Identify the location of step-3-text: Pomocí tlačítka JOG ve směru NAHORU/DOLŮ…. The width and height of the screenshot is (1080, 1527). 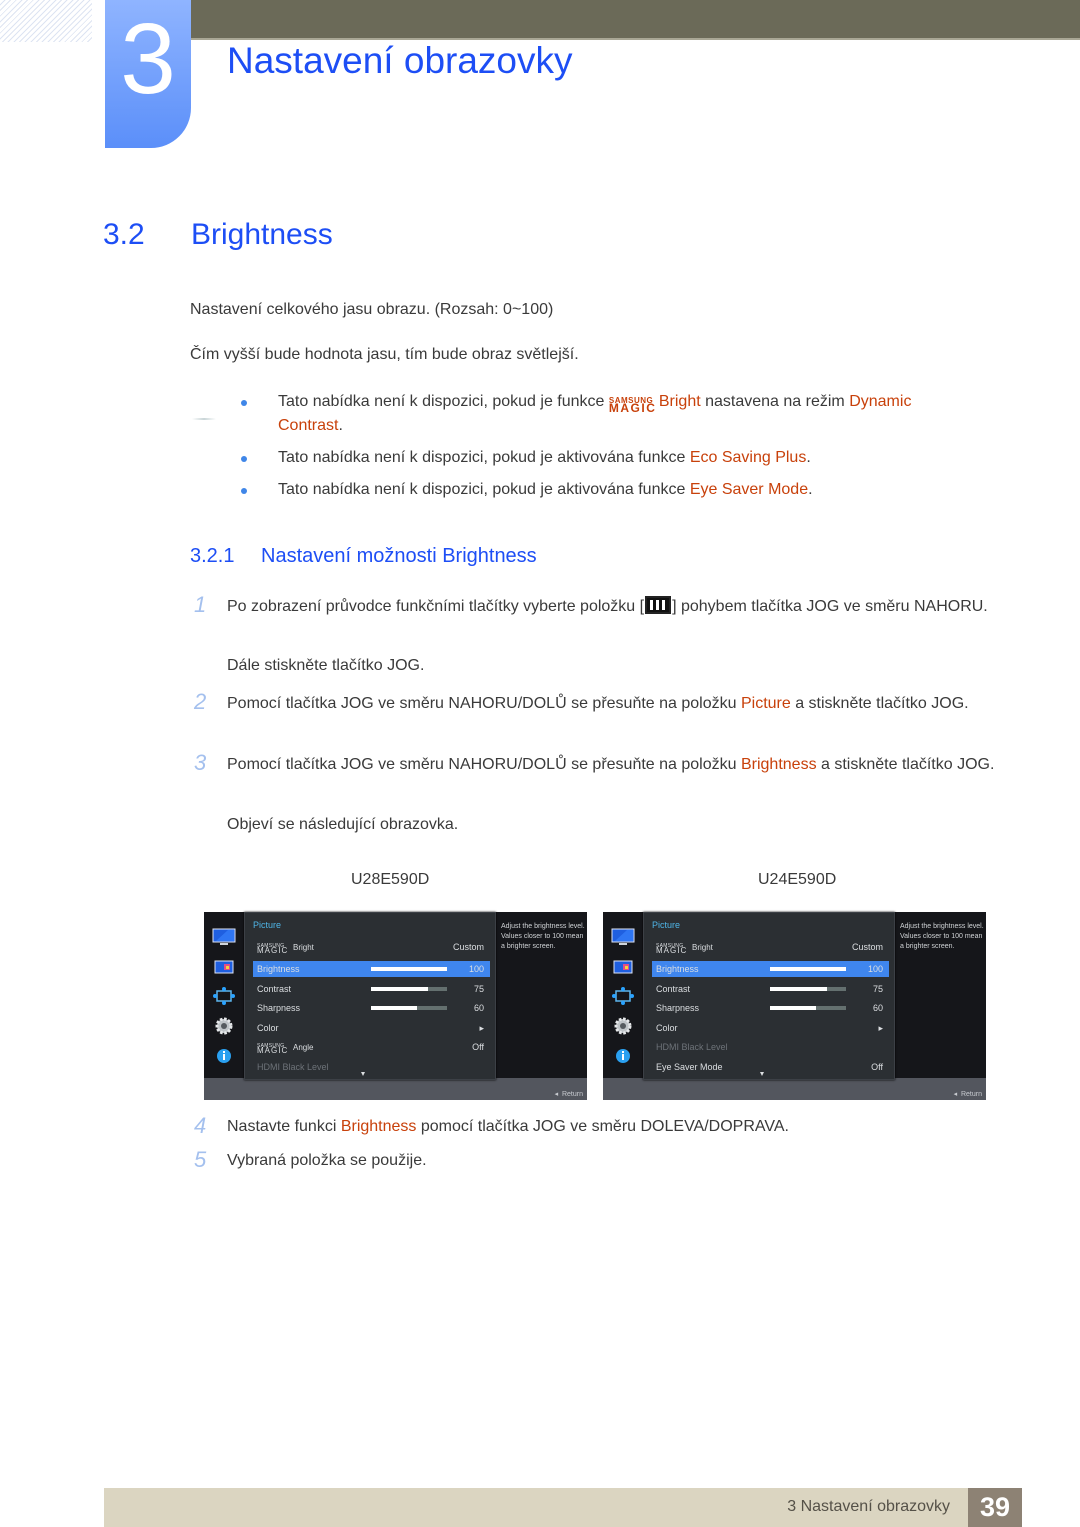
(617, 765).